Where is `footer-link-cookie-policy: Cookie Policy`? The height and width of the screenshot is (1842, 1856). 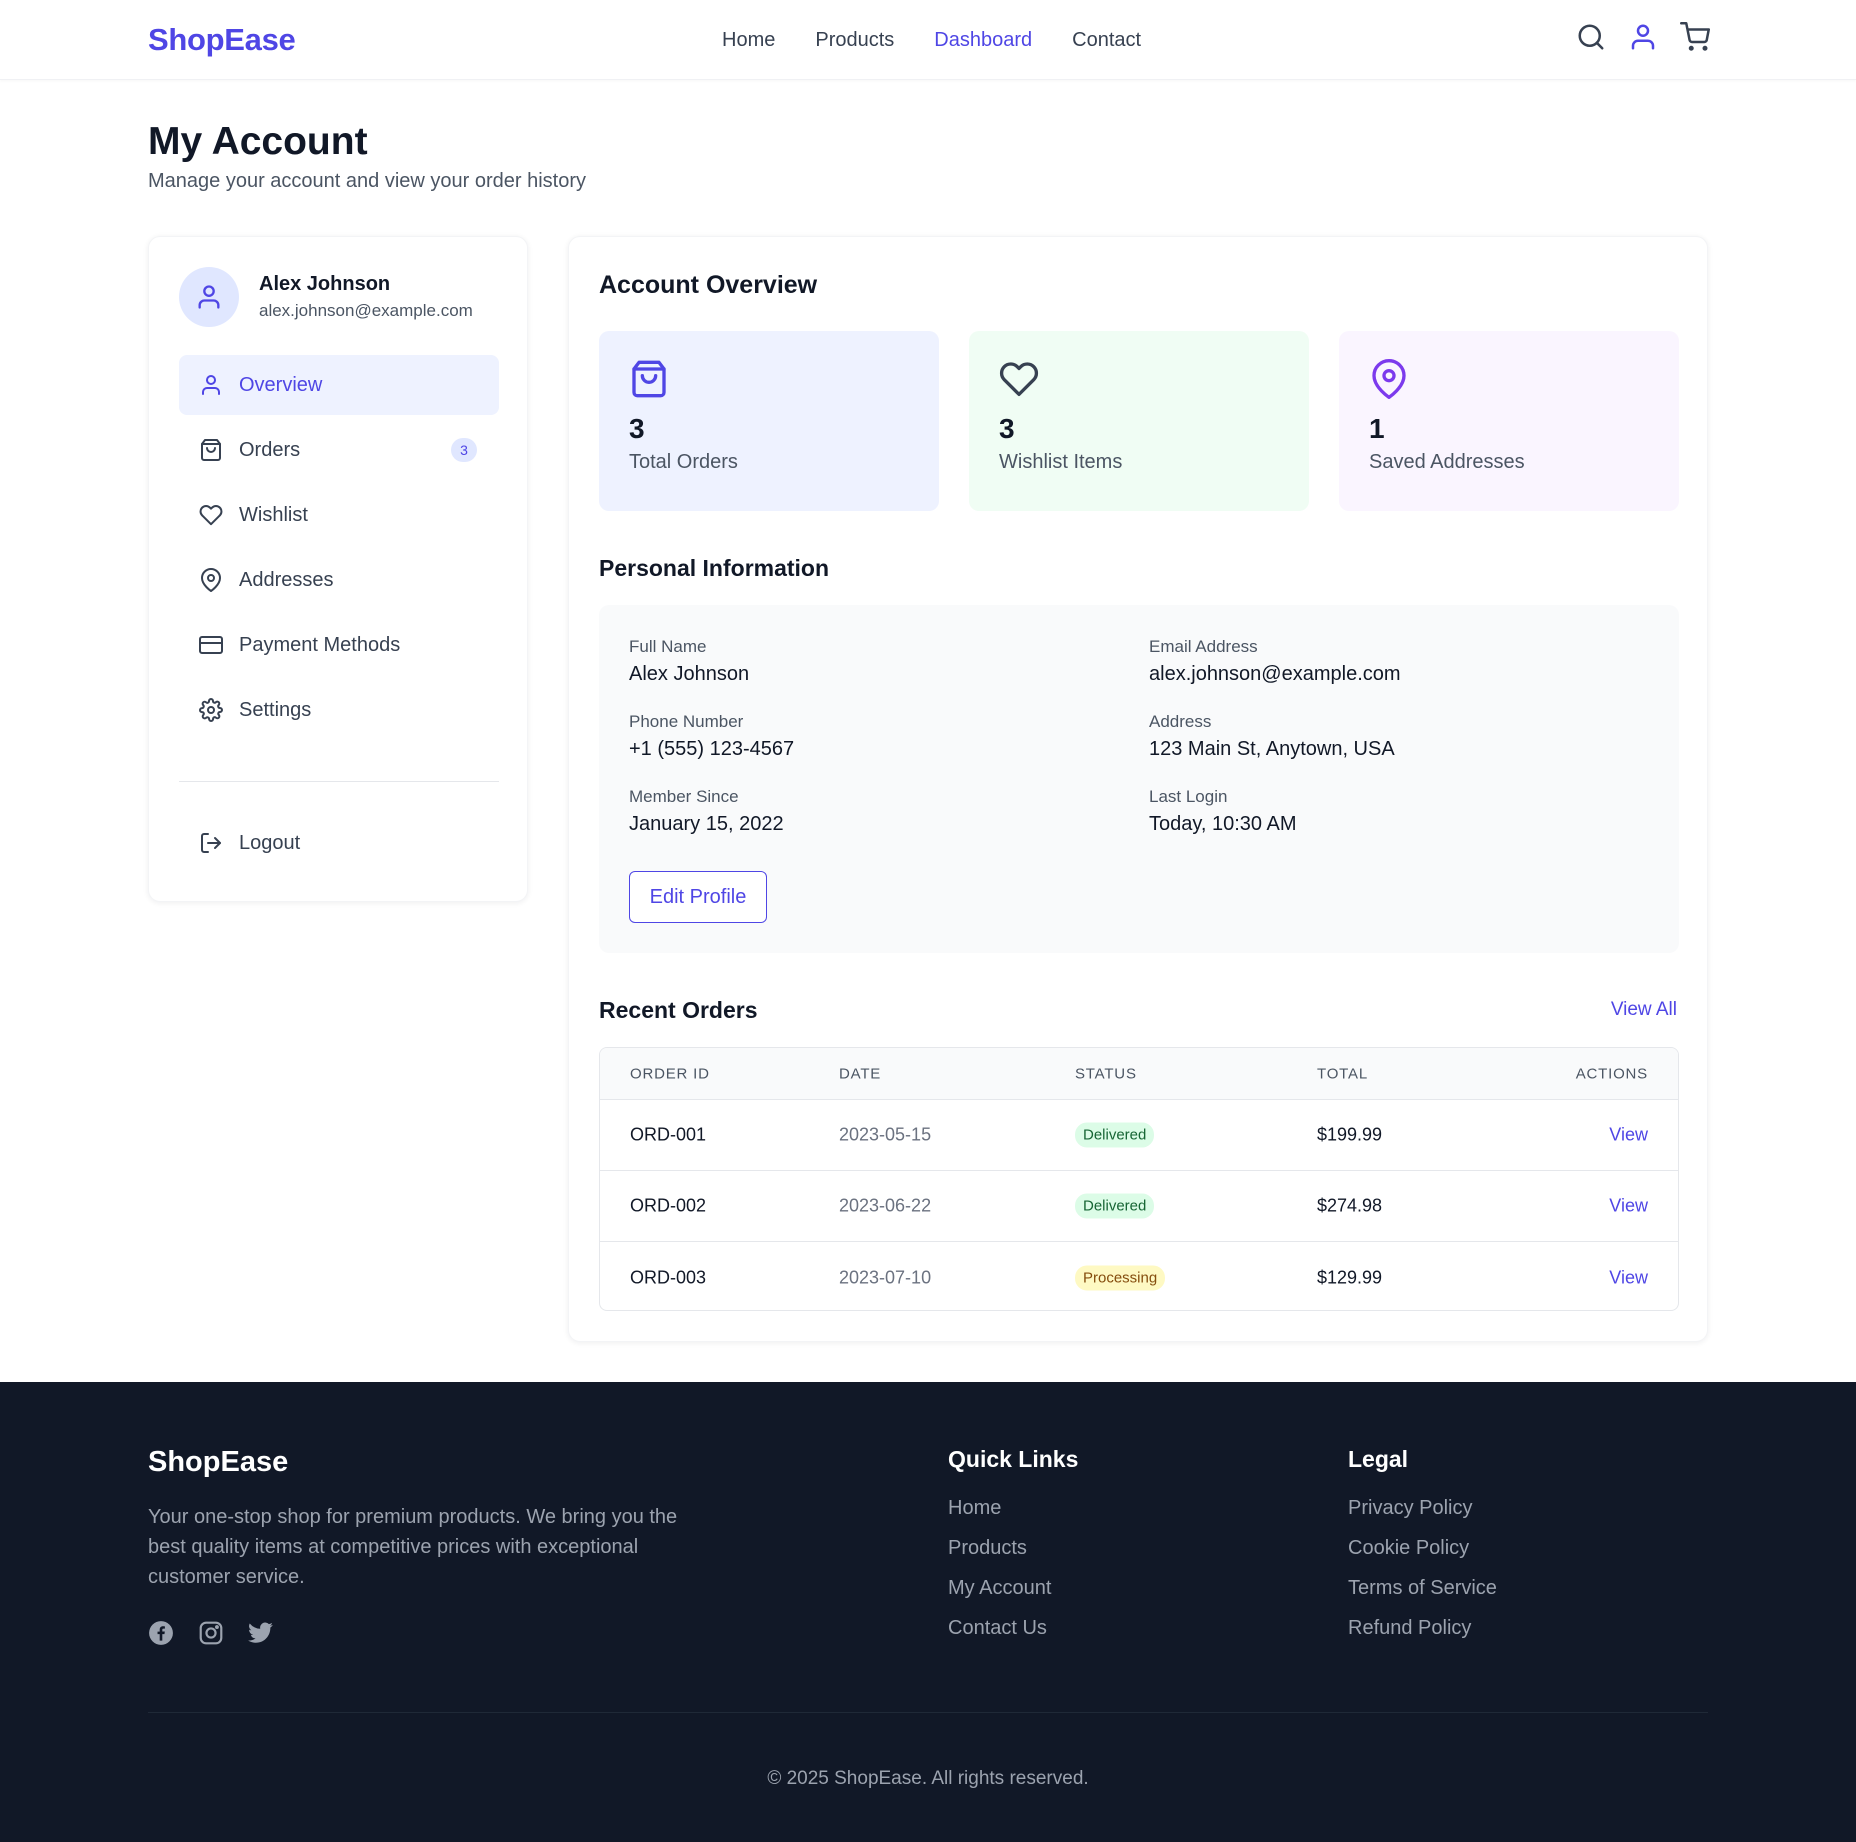 footer-link-cookie-policy: Cookie Policy is located at coordinates (1422, 1557).